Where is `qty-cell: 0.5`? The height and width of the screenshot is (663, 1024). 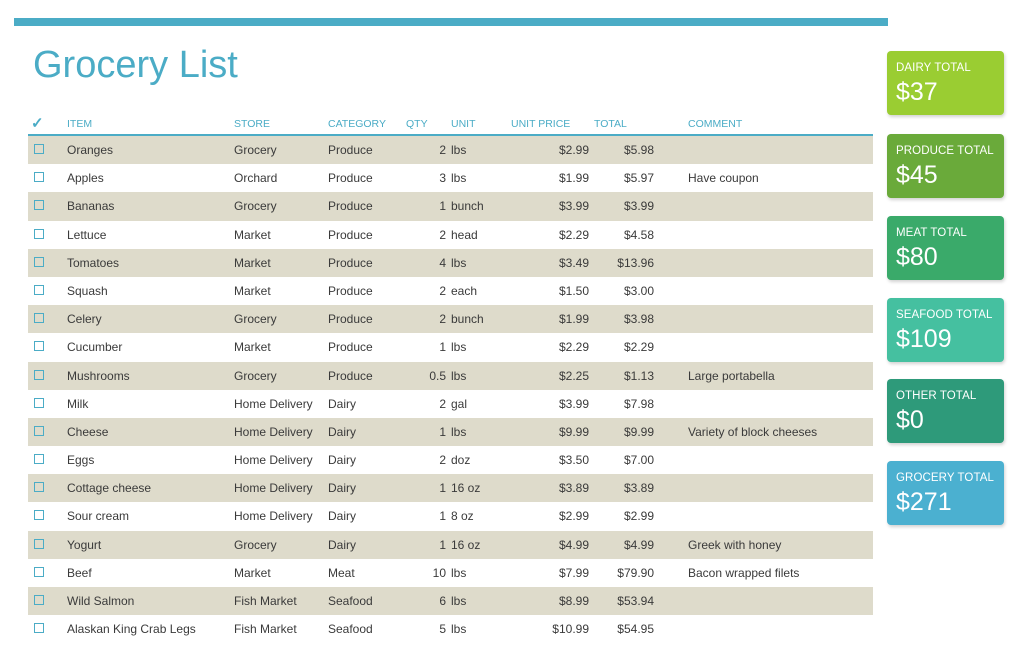
qty-cell: 0.5 is located at coordinates (437, 376).